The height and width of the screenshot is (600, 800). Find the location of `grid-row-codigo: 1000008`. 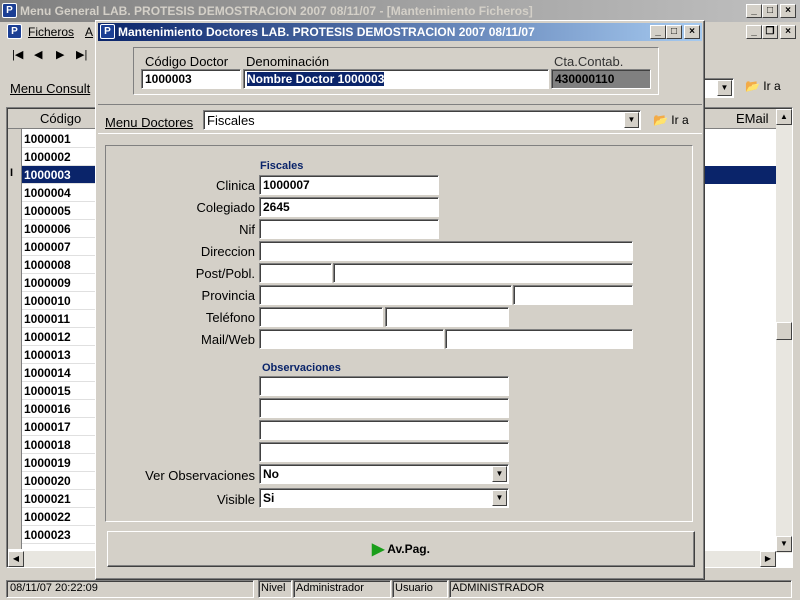

grid-row-codigo: 1000008 is located at coordinates (60, 265).